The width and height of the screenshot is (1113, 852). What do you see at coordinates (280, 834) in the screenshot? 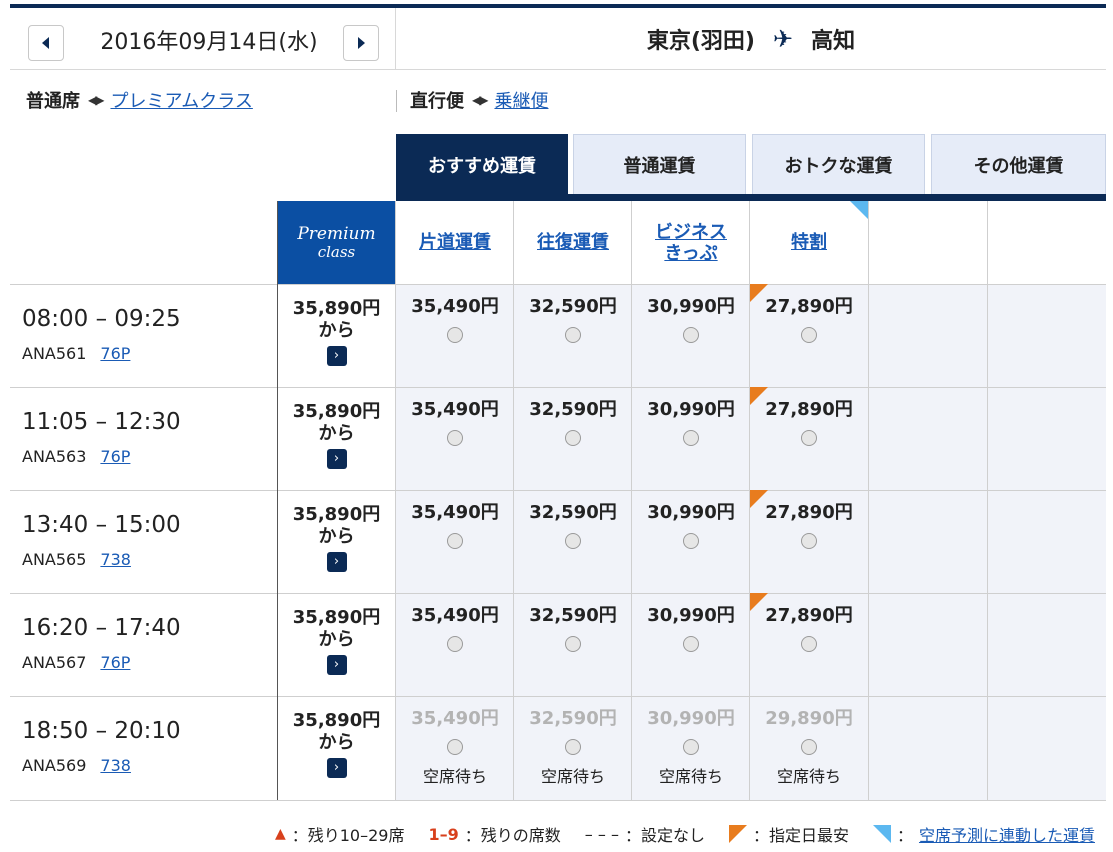
I see `triangle-warning-icon: ▲` at bounding box center [280, 834].